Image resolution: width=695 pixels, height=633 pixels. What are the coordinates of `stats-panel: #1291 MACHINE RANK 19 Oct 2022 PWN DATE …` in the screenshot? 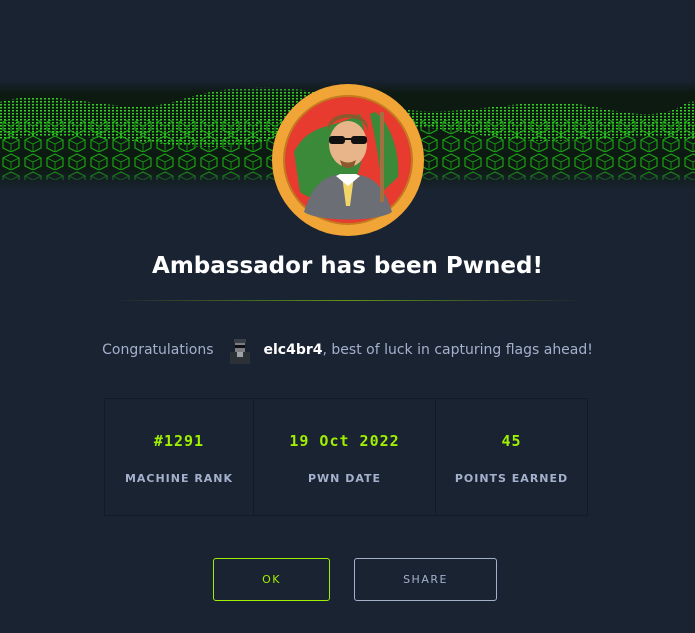 It's located at (346, 457).